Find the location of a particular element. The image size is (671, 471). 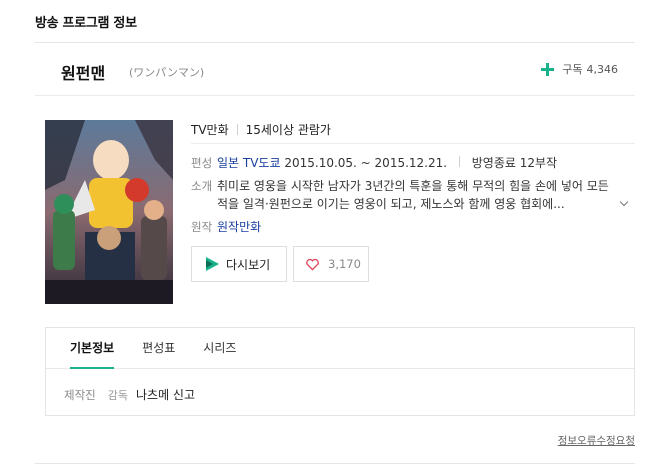

replay-button: 다시보기 is located at coordinates (239, 264).